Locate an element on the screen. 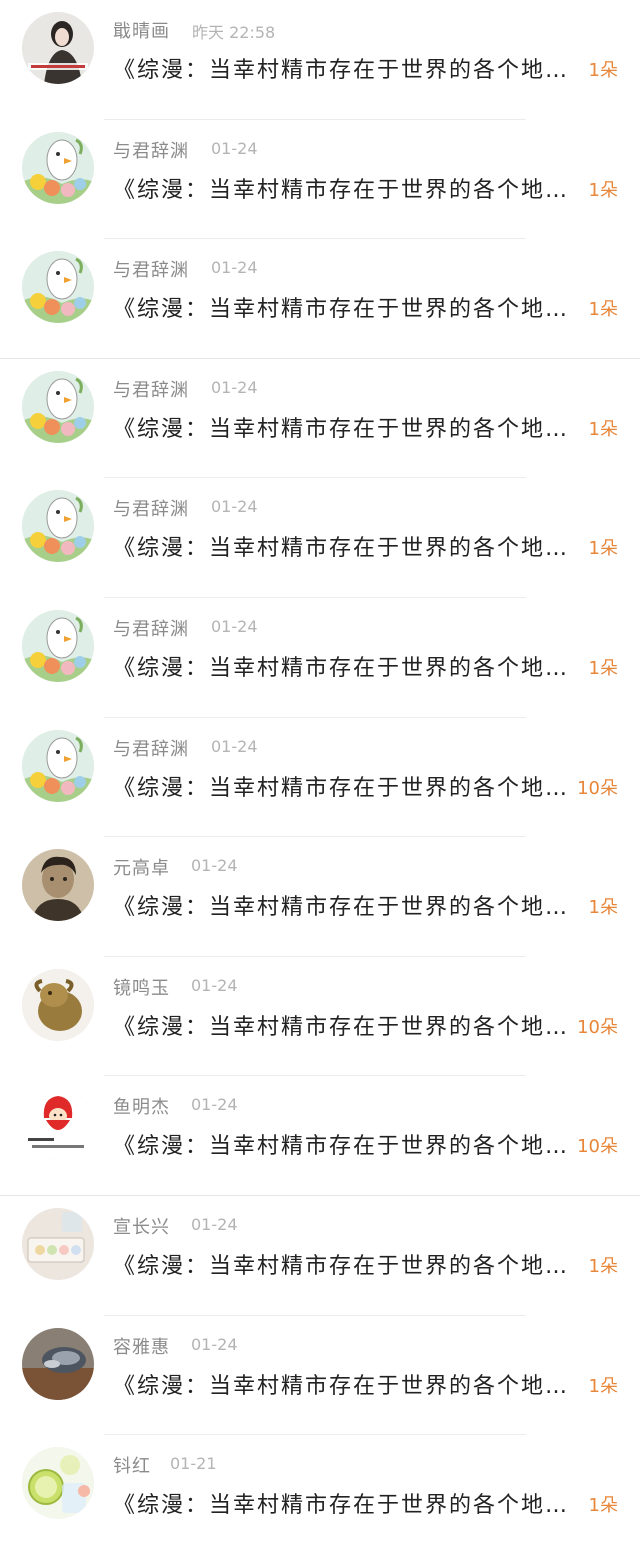  list-item: 宣长兴 01-24 《综漫：当幸村精市存在于世界的各个地… 1朵 is located at coordinates (320, 1256).